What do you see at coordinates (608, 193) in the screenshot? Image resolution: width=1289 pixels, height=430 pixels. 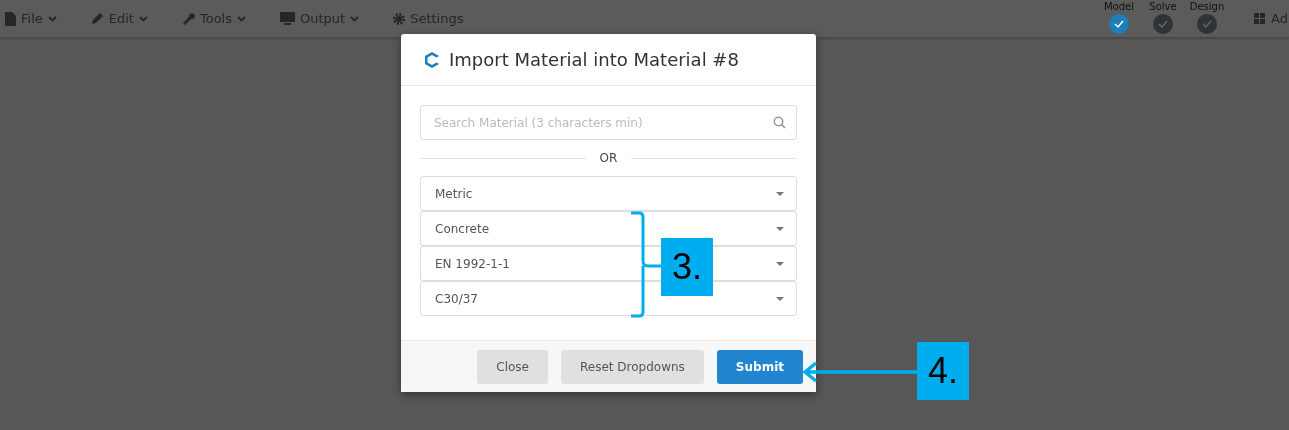 I see `dropdown: Metric` at bounding box center [608, 193].